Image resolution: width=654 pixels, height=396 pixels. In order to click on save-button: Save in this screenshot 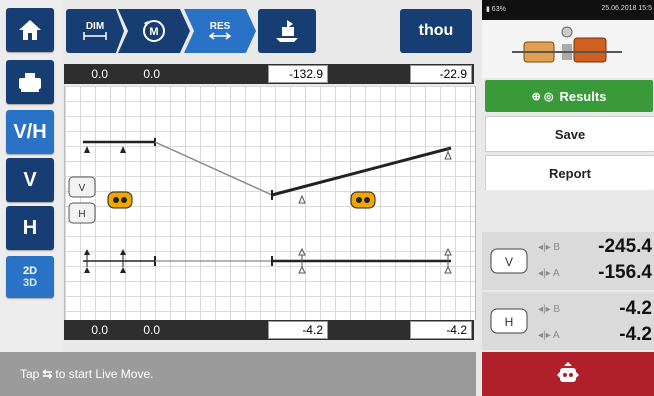, I will do `click(569, 134)`.